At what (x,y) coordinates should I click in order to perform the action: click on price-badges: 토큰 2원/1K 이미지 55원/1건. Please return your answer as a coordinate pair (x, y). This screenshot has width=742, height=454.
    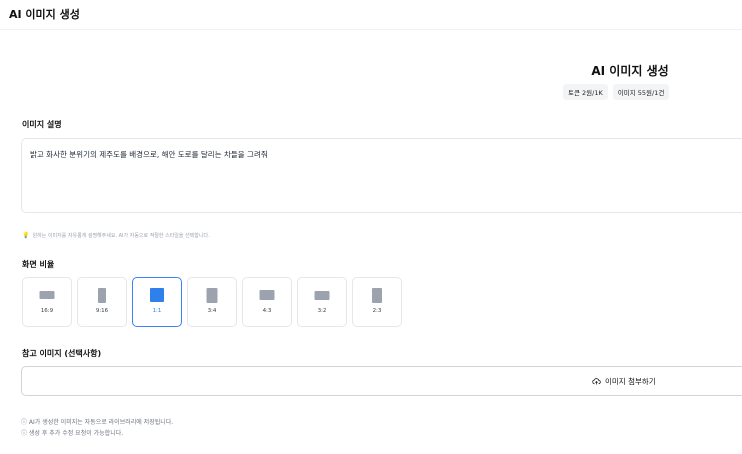
    Looking at the image, I should click on (616, 92).